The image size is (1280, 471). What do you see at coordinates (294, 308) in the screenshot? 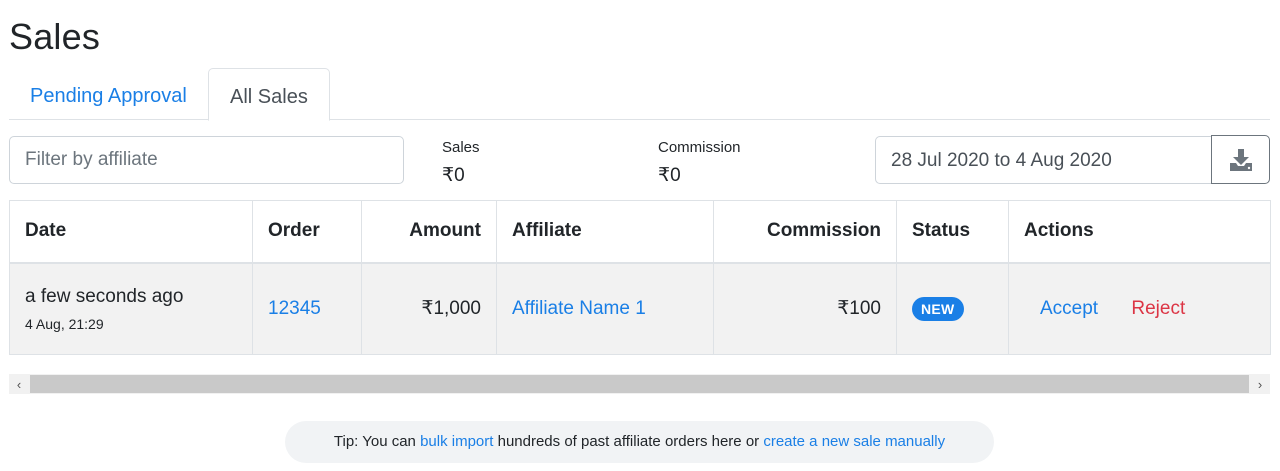
I see `order-link: 12345` at bounding box center [294, 308].